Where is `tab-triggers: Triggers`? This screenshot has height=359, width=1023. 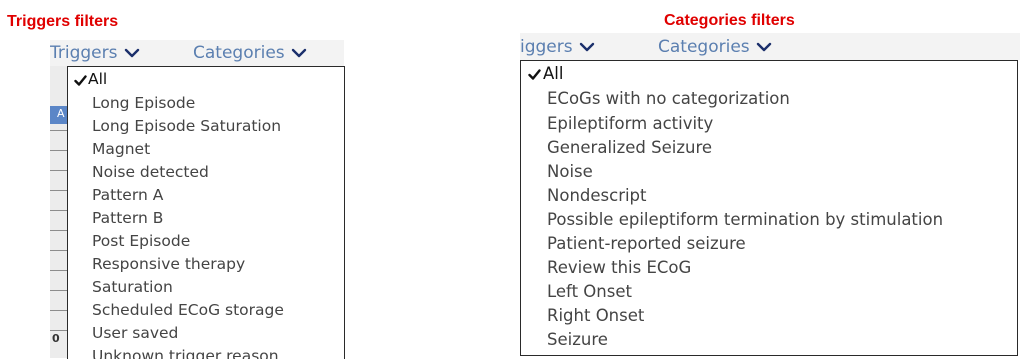 tab-triggers: Triggers is located at coordinates (95, 53).